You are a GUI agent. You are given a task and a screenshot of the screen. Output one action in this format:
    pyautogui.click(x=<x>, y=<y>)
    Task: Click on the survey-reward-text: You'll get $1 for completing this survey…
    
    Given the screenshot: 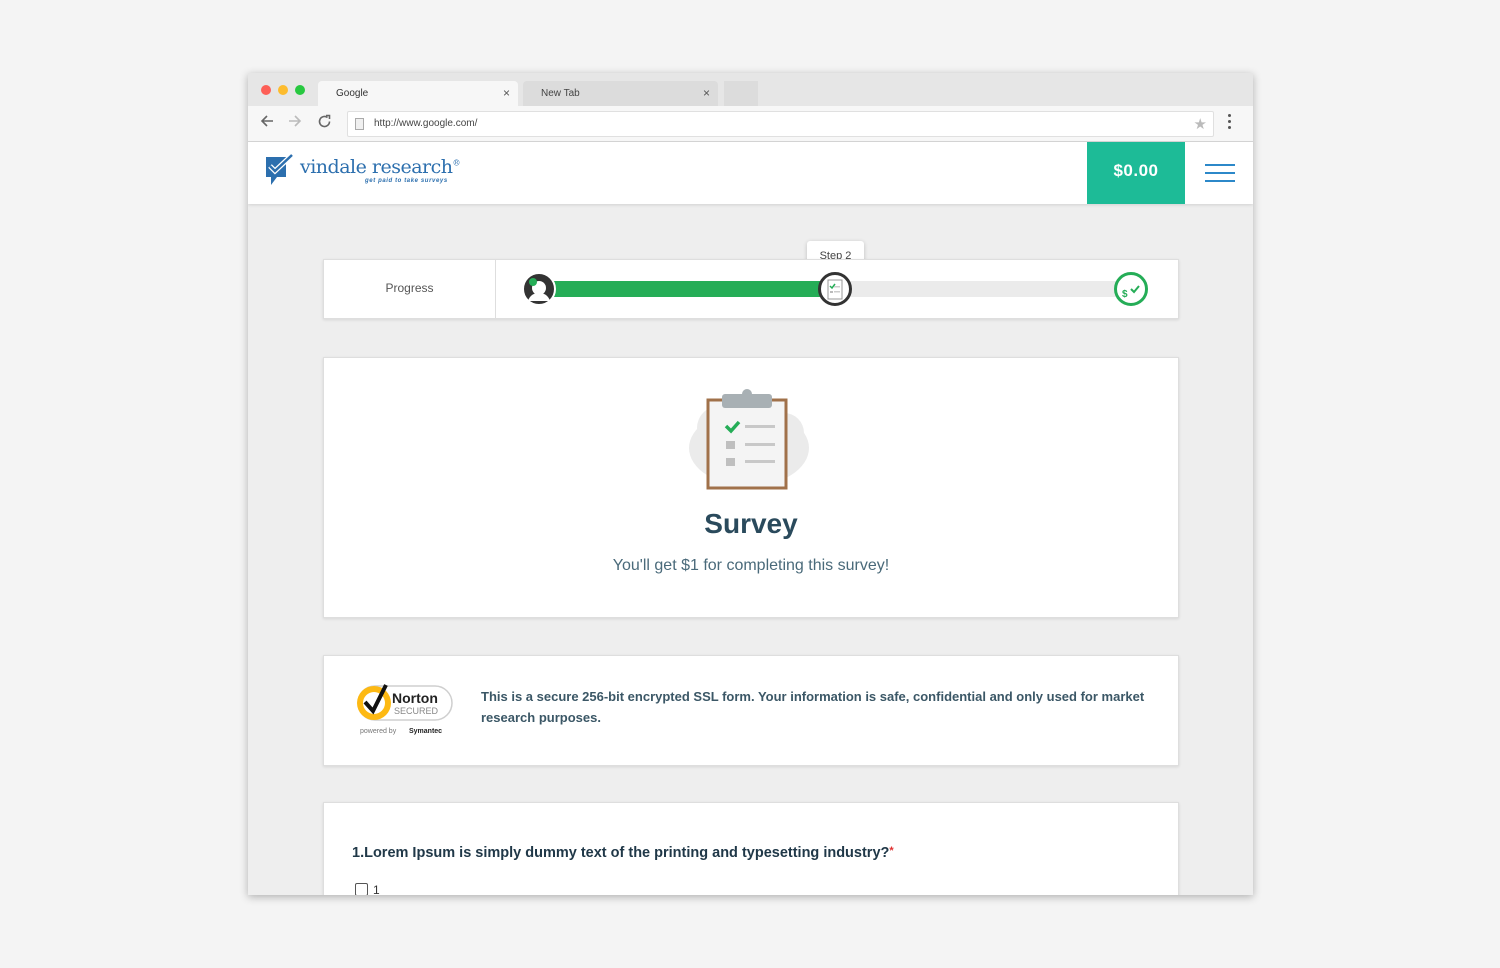 What is the action you would take?
    pyautogui.click(x=751, y=565)
    